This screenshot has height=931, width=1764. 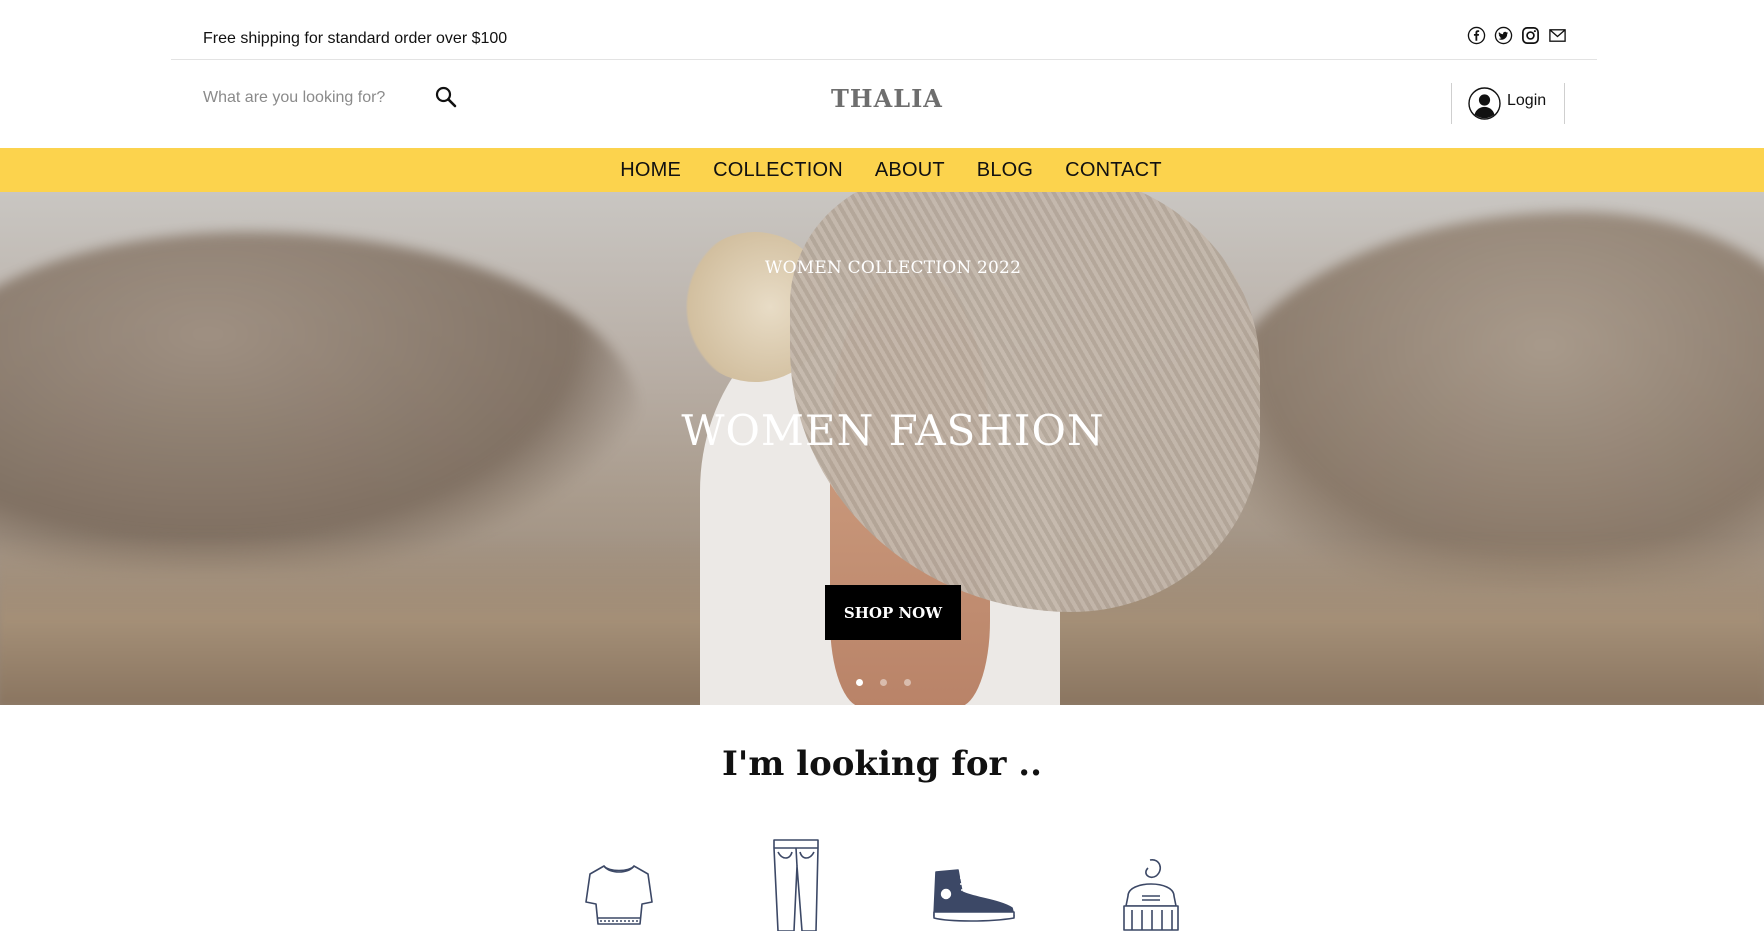 I want to click on section-heading: I'm looking for .., so click(x=882, y=764).